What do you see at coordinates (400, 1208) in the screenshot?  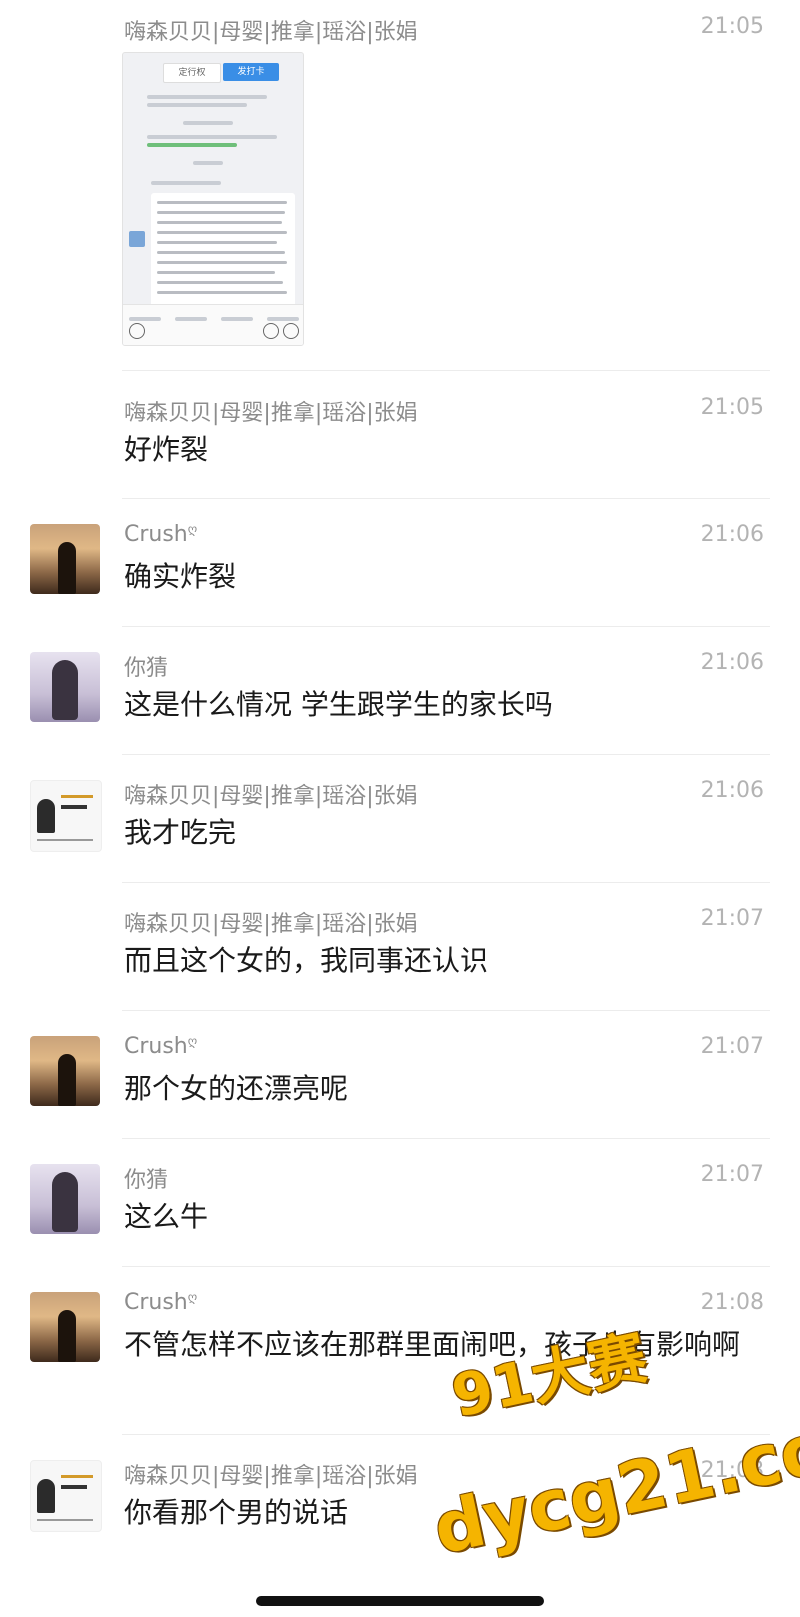 I see `message-row: 你猜 21:07 这么牛` at bounding box center [400, 1208].